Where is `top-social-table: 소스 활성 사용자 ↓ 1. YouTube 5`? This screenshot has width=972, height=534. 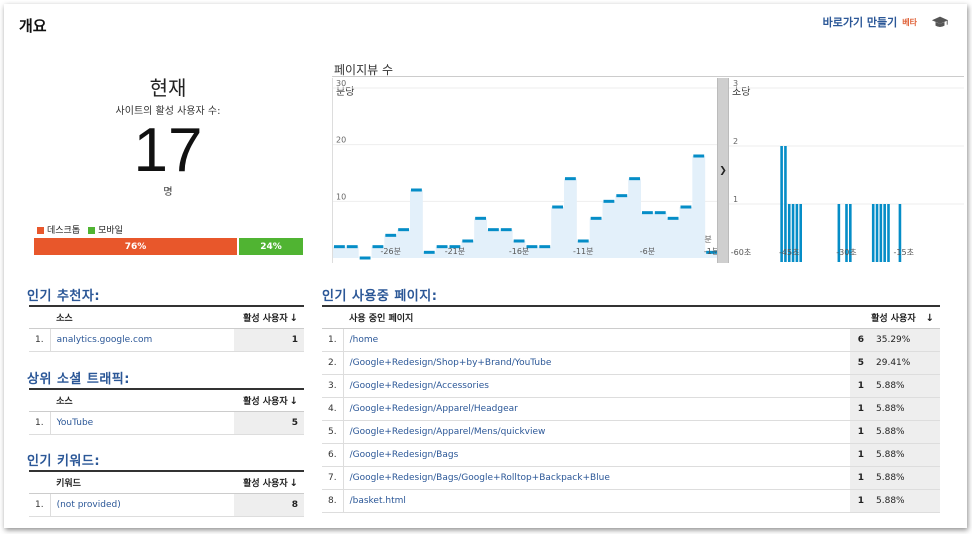
top-social-table: 소스 활성 사용자 ↓ 1. YouTube 5 is located at coordinates (166, 411).